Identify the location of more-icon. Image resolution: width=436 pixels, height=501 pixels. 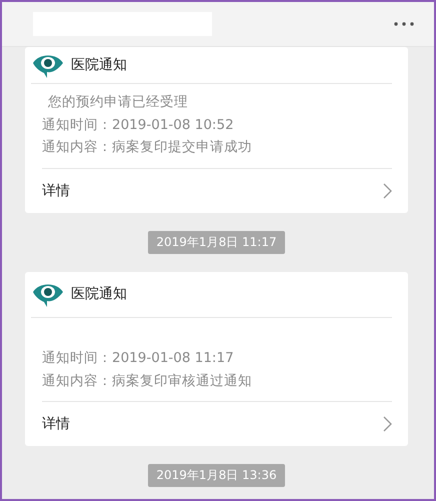
(404, 24).